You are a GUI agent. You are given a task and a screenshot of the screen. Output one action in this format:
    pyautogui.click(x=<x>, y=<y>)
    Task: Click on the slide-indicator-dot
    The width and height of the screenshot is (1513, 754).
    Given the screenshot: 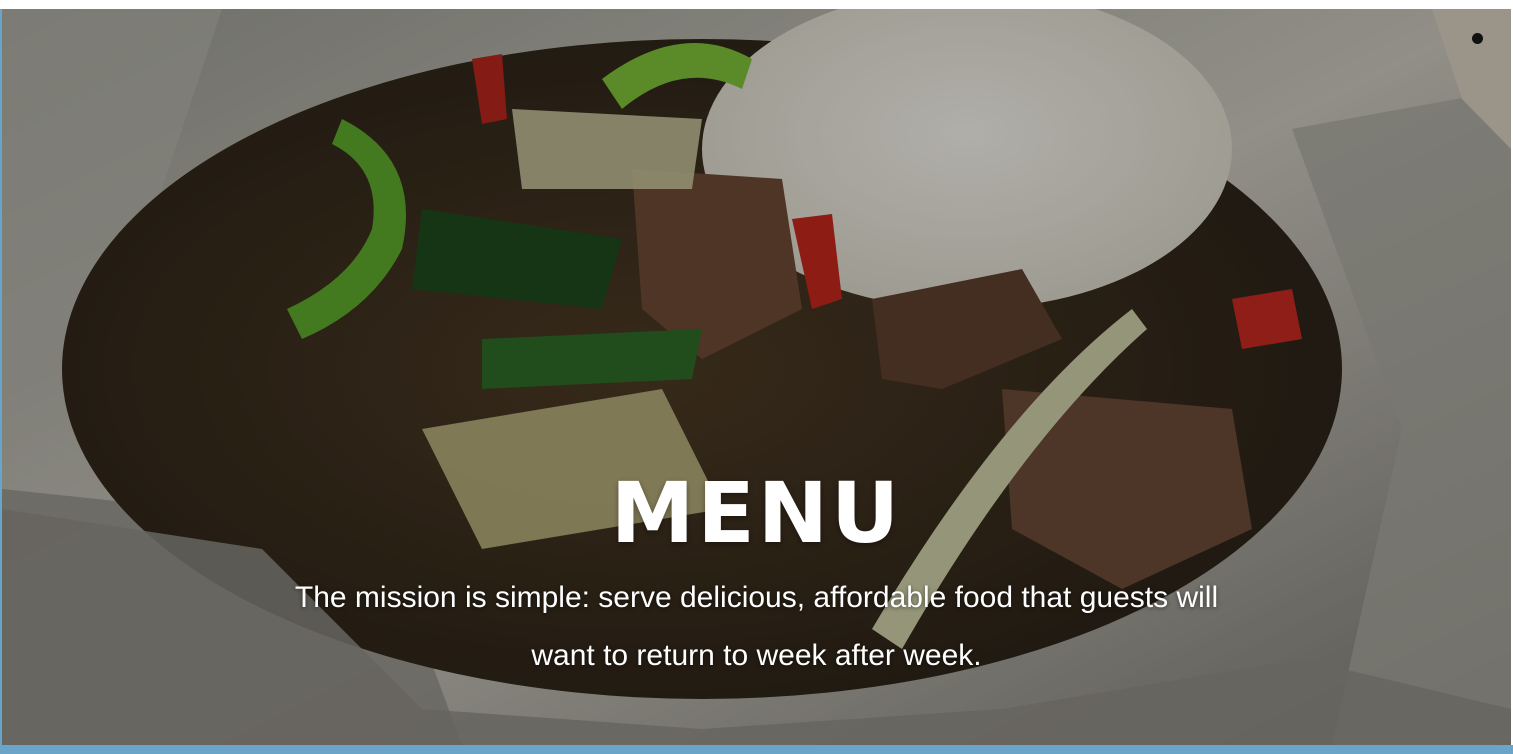 What is the action you would take?
    pyautogui.click(x=1477, y=38)
    